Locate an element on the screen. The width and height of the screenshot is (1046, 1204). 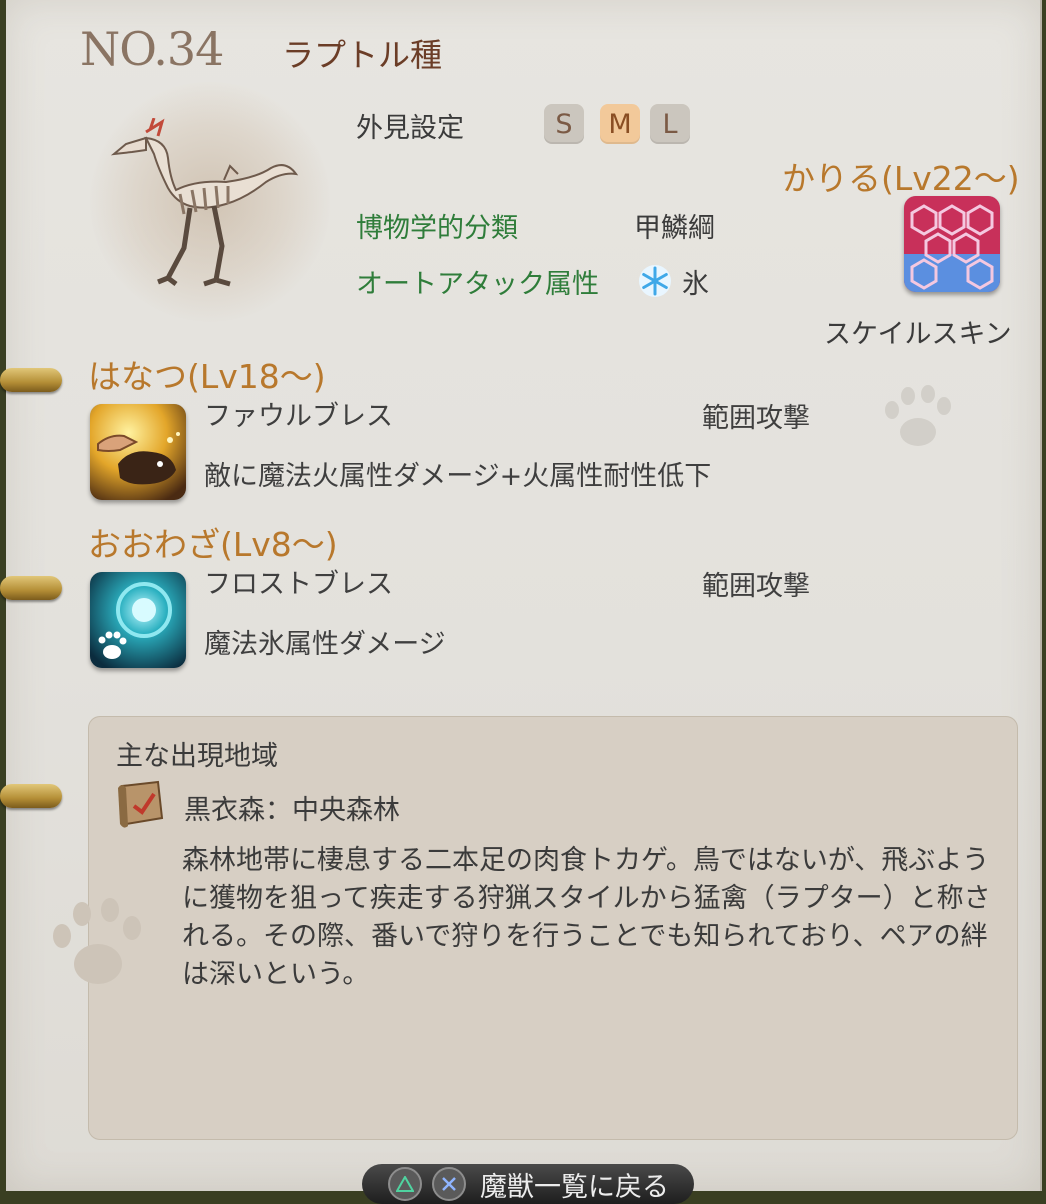
scale-skin-skill-icon is located at coordinates (952, 244).